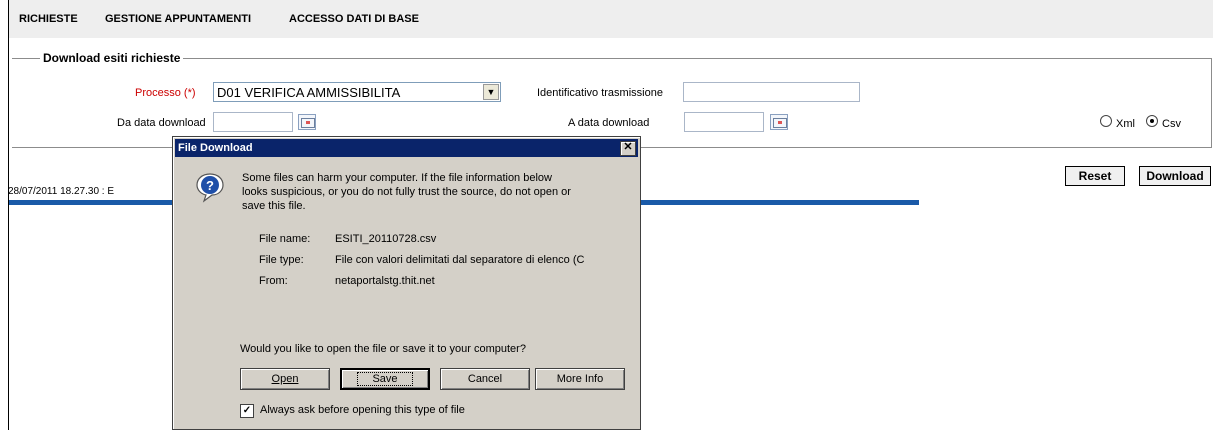 Image resolution: width=1213 pixels, height=430 pixels. What do you see at coordinates (1175, 176) in the screenshot?
I see `download-button: Download` at bounding box center [1175, 176].